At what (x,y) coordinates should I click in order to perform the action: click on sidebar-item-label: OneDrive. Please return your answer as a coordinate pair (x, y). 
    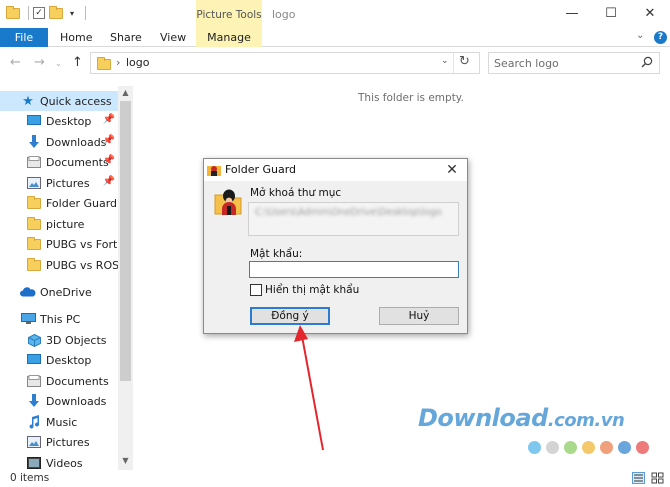
    Looking at the image, I should click on (66, 292).